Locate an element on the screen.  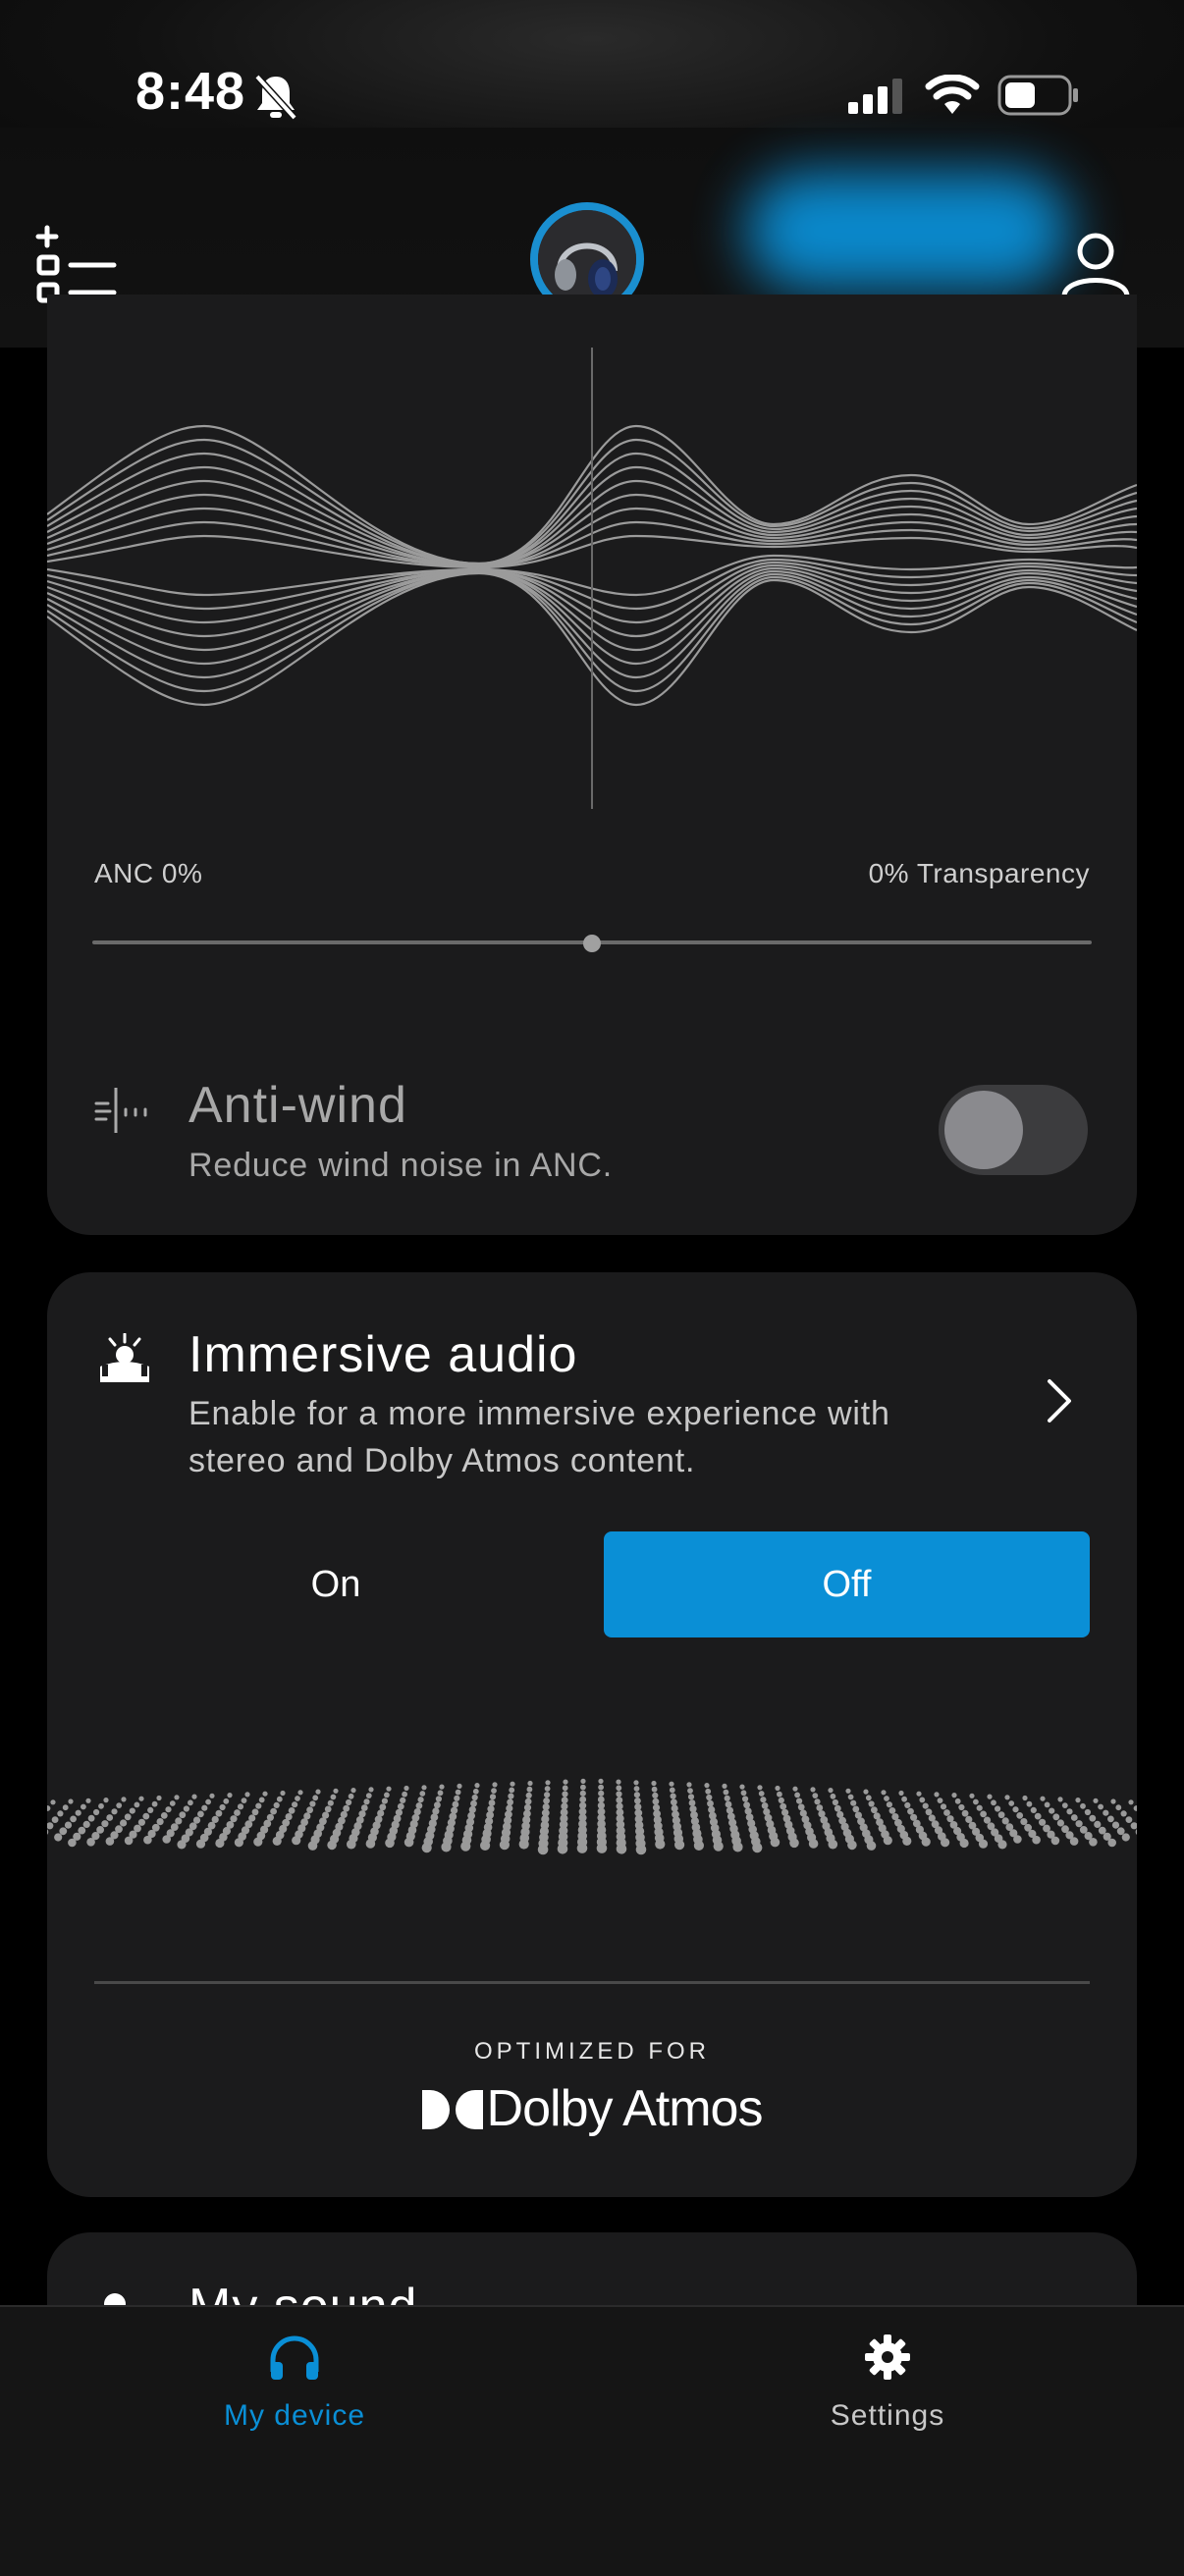
antiwind-toggle is located at coordinates (1014, 1130).